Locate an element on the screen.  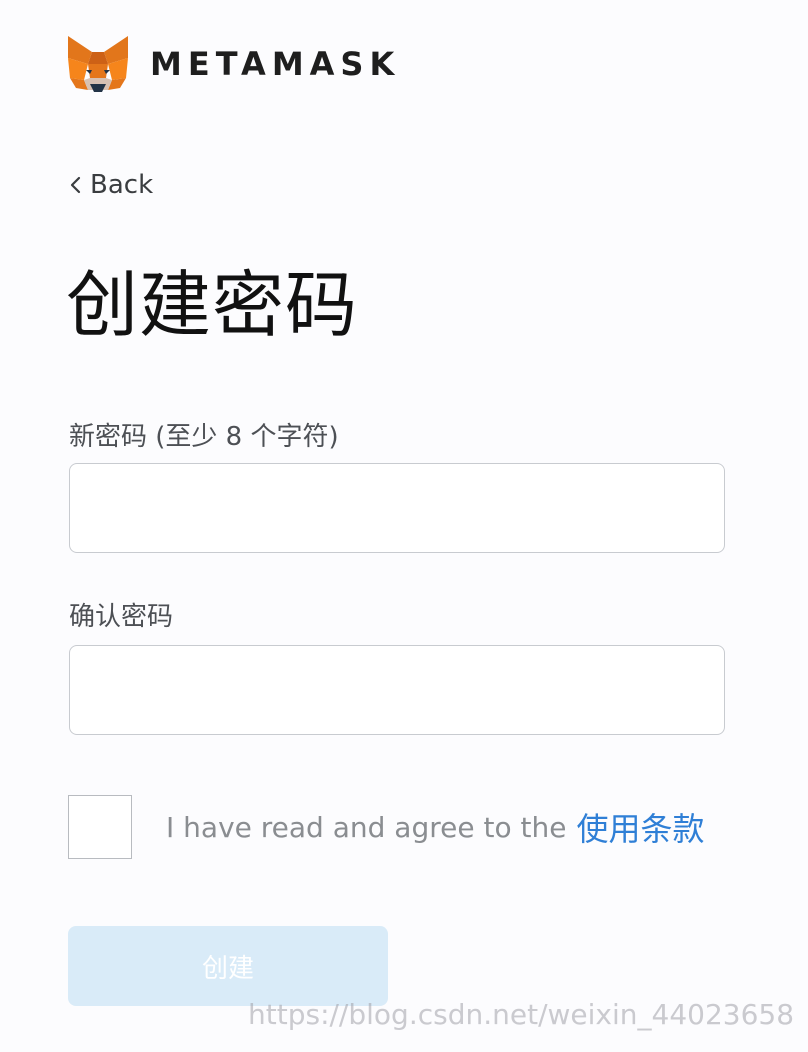
back-link: Back is located at coordinates (110, 185).